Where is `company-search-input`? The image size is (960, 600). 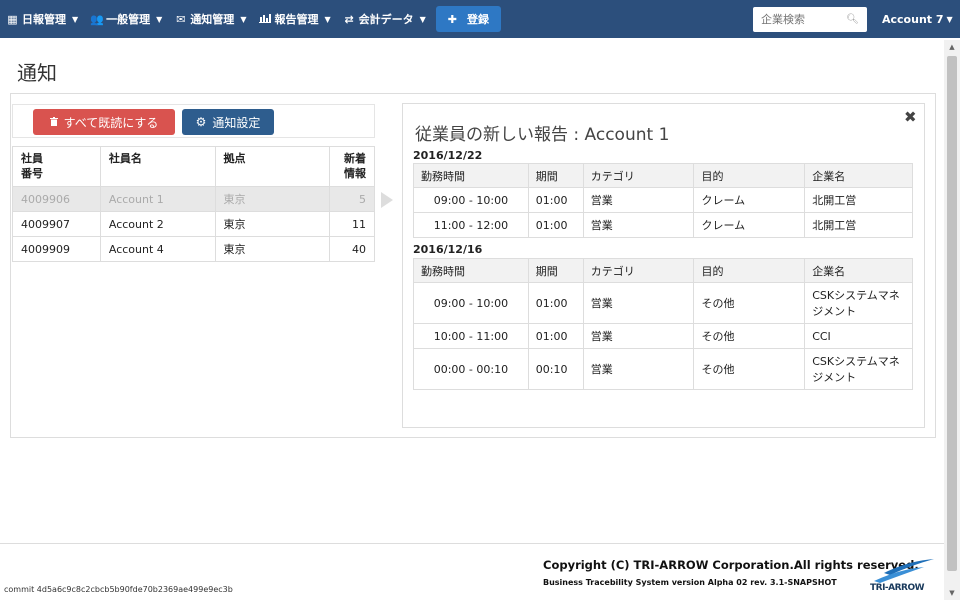 company-search-input is located at coordinates (801, 19).